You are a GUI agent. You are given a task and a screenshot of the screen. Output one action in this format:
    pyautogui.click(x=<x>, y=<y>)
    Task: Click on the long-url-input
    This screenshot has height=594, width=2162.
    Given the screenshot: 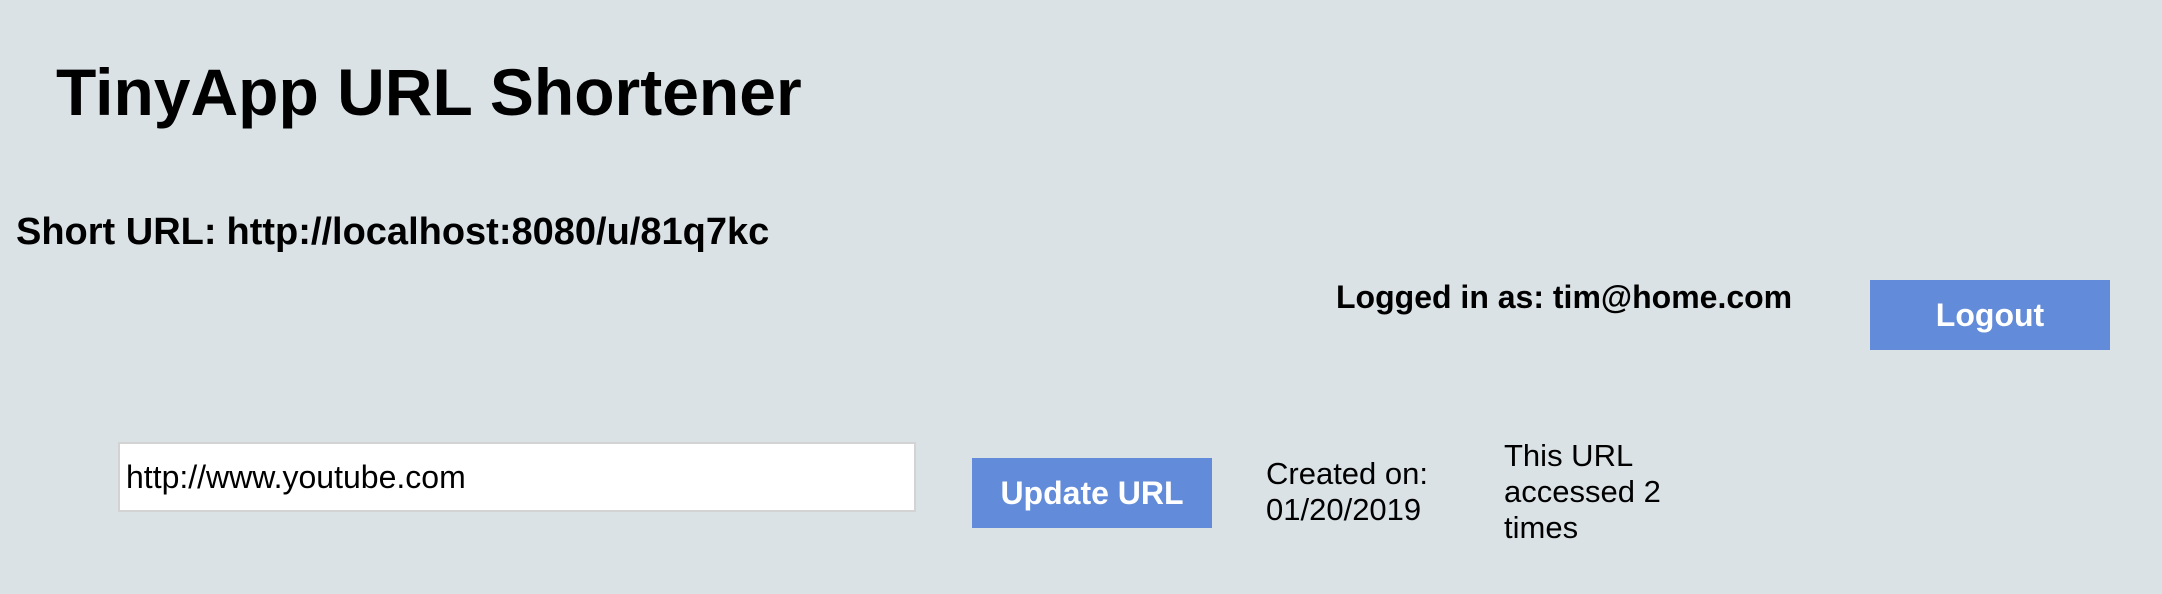 What is the action you would take?
    pyautogui.click(x=517, y=477)
    